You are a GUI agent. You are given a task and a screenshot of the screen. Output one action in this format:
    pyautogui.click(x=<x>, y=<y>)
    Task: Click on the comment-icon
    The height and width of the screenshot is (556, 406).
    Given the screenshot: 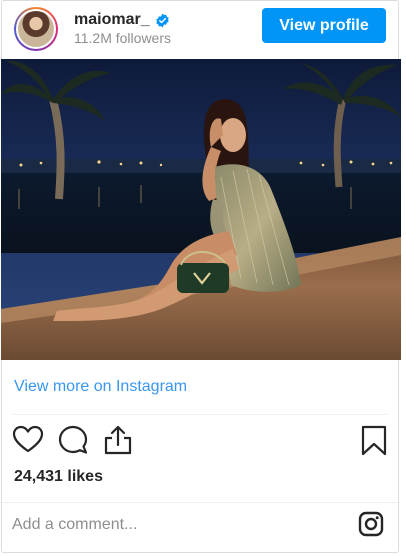 What is the action you would take?
    pyautogui.click(x=73, y=440)
    